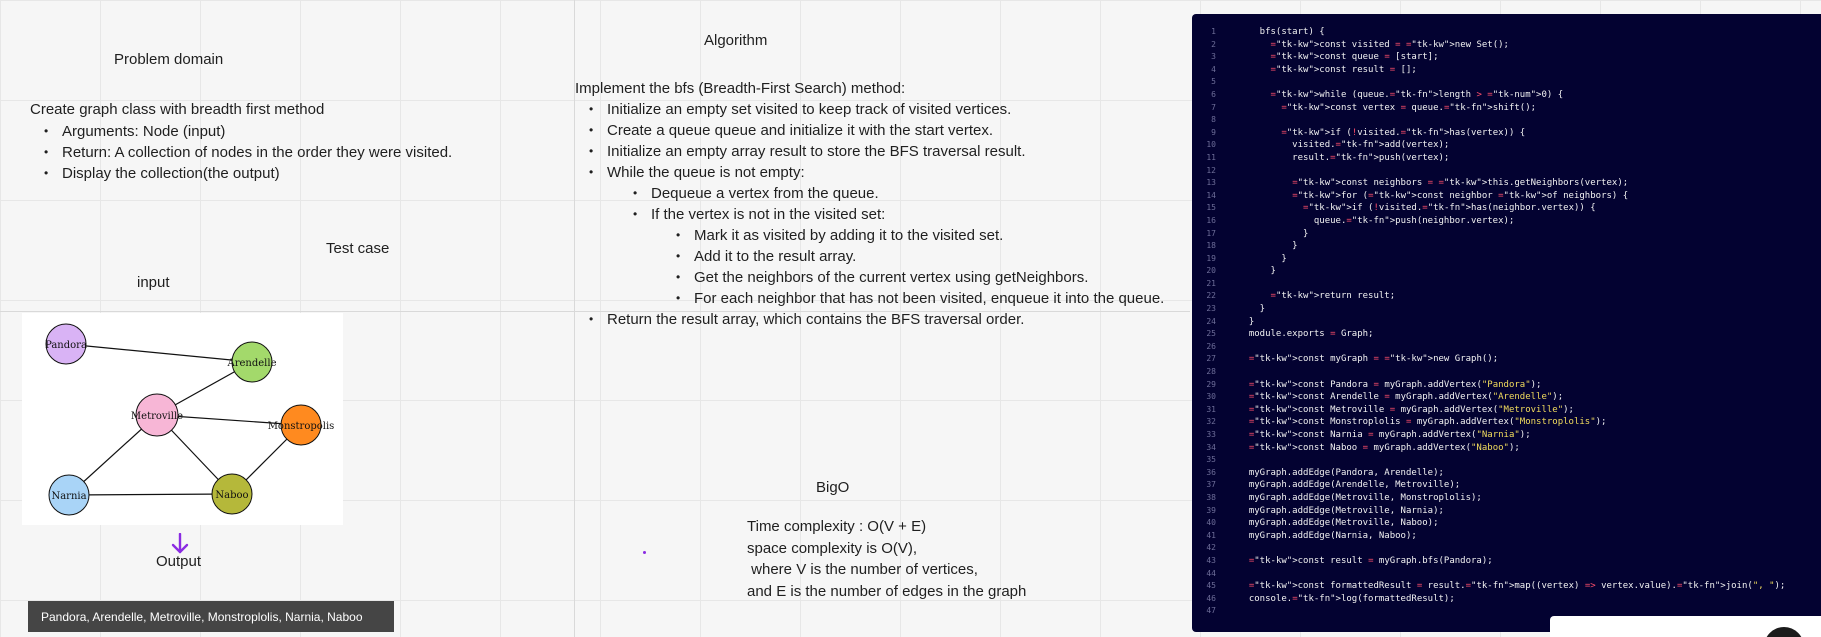 This screenshot has height=637, width=1821. What do you see at coordinates (66, 345) in the screenshot?
I see `node-label-pandora: Pandora` at bounding box center [66, 345].